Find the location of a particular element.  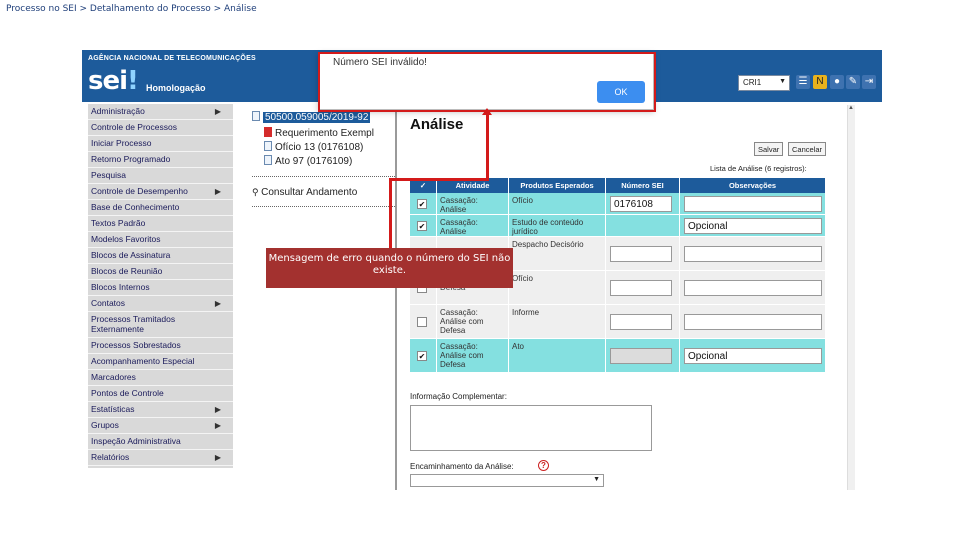

sidebar-item: Controle de Processos is located at coordinates (160, 128).